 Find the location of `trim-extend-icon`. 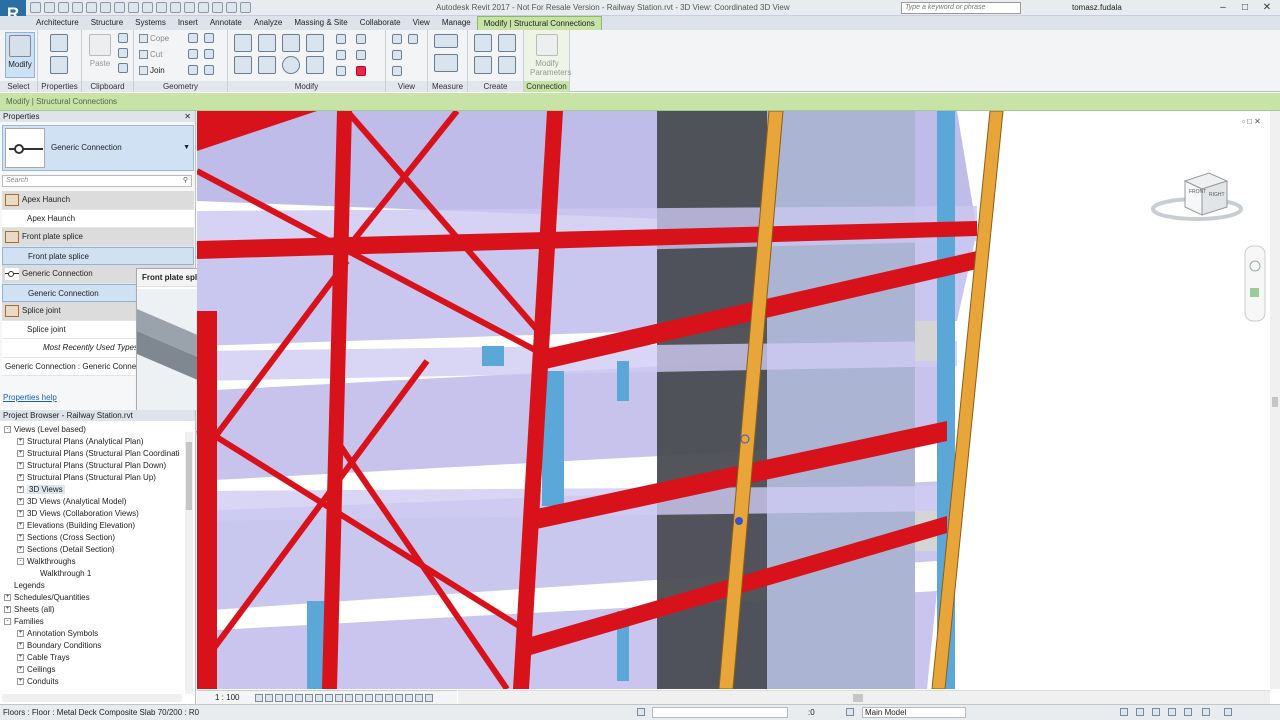

trim-extend-icon is located at coordinates (315, 65).